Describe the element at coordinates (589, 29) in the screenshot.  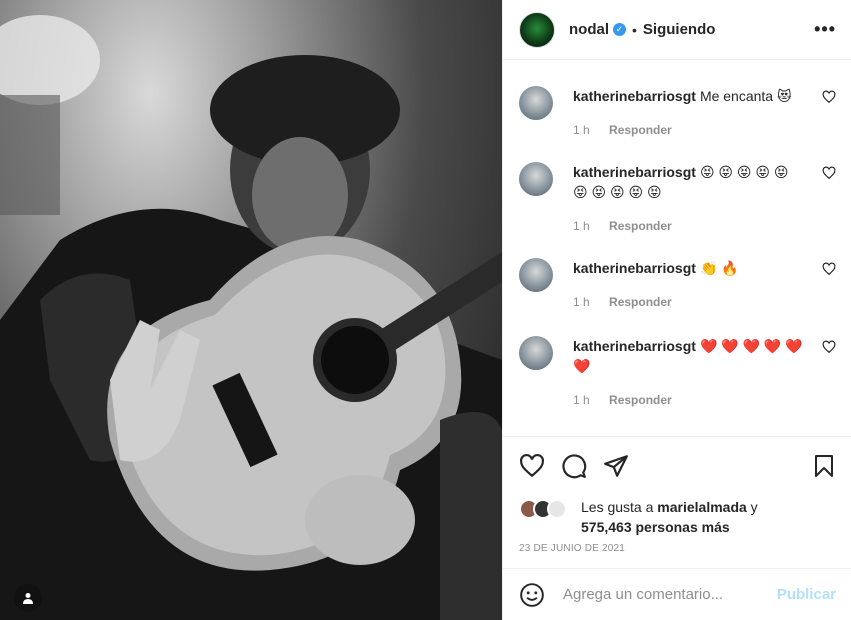
I see `author-username: nodal` at that location.